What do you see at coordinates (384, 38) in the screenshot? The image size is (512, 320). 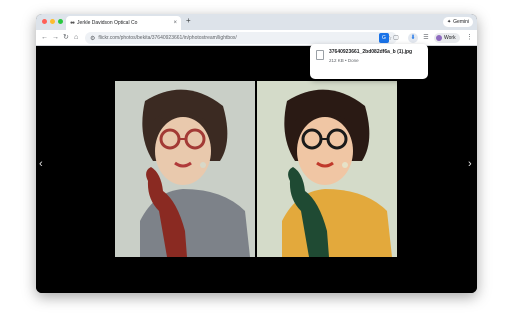 I see `extension-icon: G` at bounding box center [384, 38].